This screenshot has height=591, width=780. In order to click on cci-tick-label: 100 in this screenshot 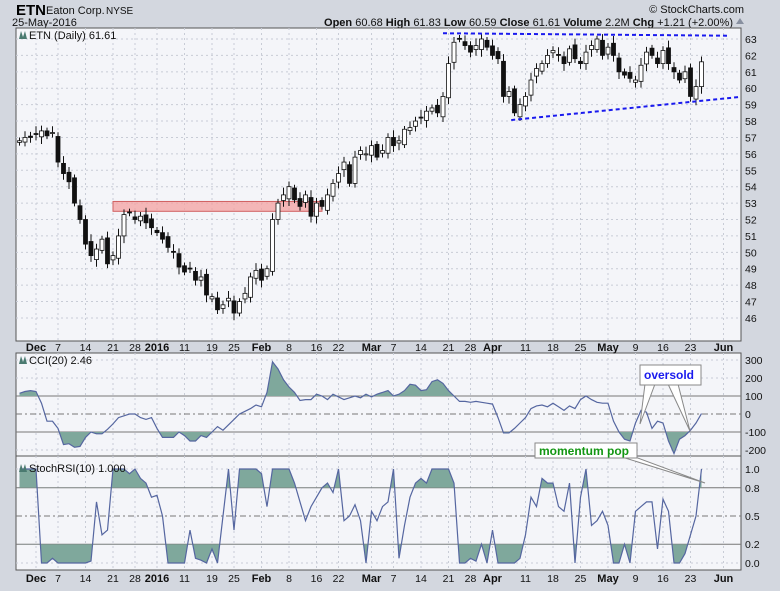, I will do `click(754, 397)`.